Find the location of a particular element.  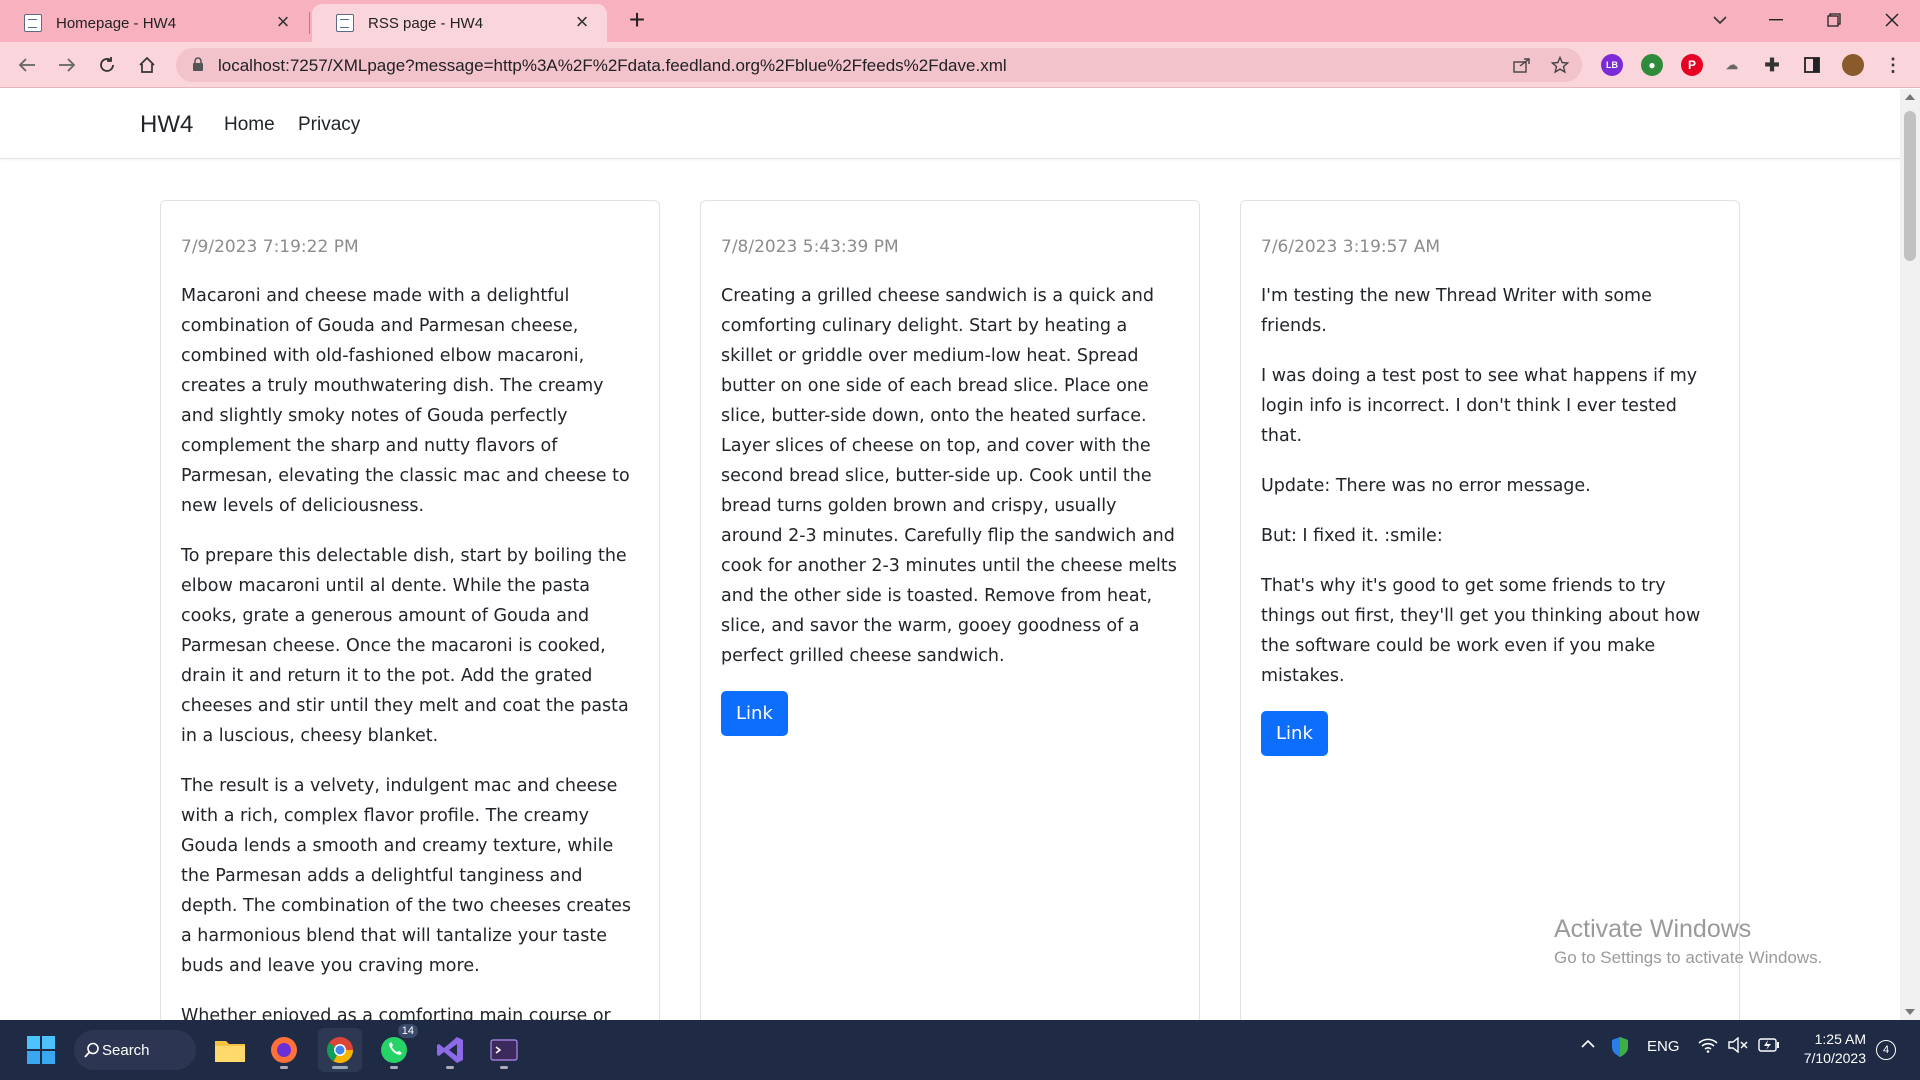

card-date: 7/9/2023 7:19:22 PM is located at coordinates (270, 247).